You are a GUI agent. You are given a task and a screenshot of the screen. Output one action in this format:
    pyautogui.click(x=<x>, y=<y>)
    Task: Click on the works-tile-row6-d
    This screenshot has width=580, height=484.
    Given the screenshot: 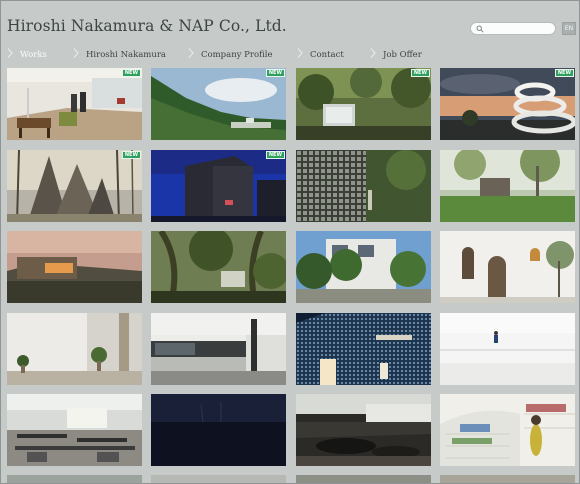 What is the action you would take?
    pyautogui.click(x=507, y=479)
    